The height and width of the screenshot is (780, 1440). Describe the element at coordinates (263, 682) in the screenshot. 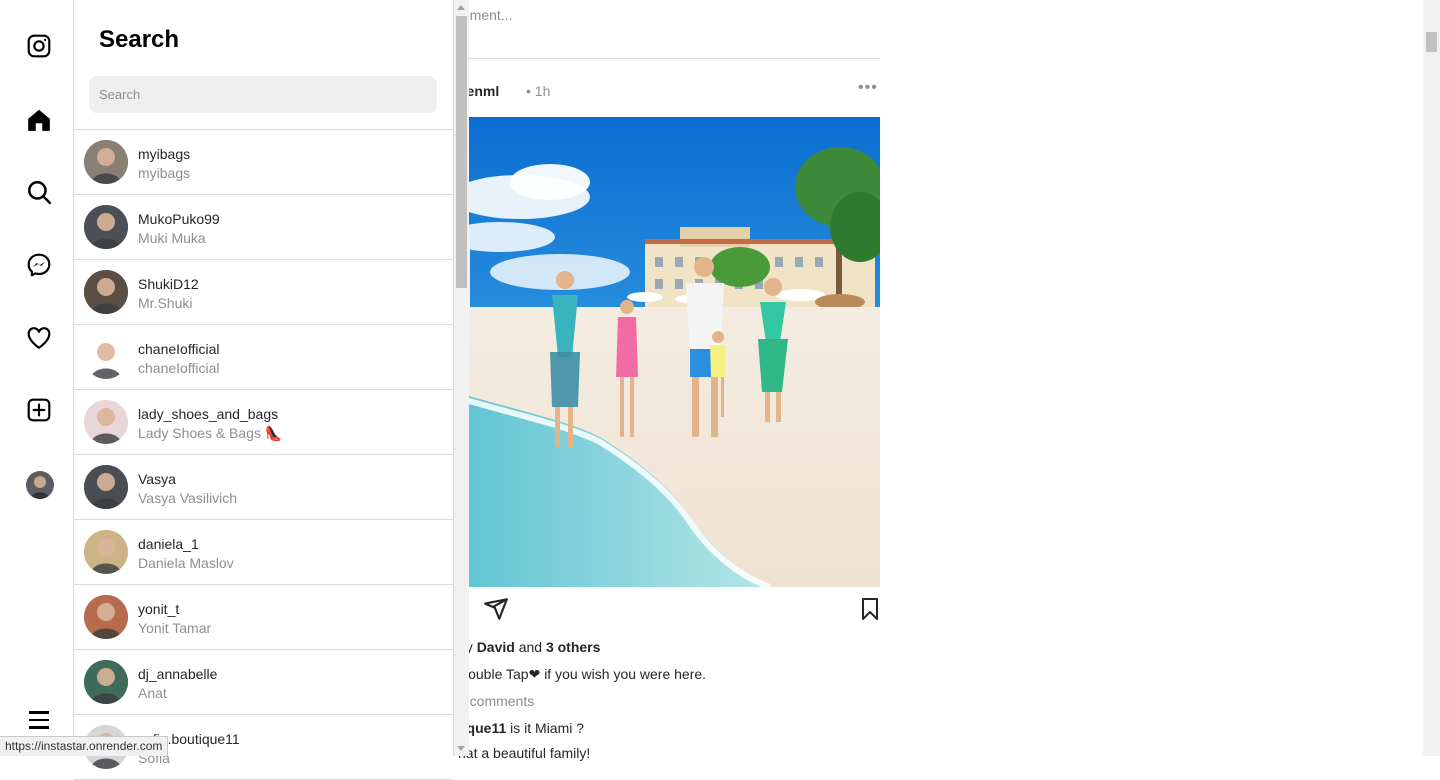

I see `search-result: dj_annabelle Anat` at that location.